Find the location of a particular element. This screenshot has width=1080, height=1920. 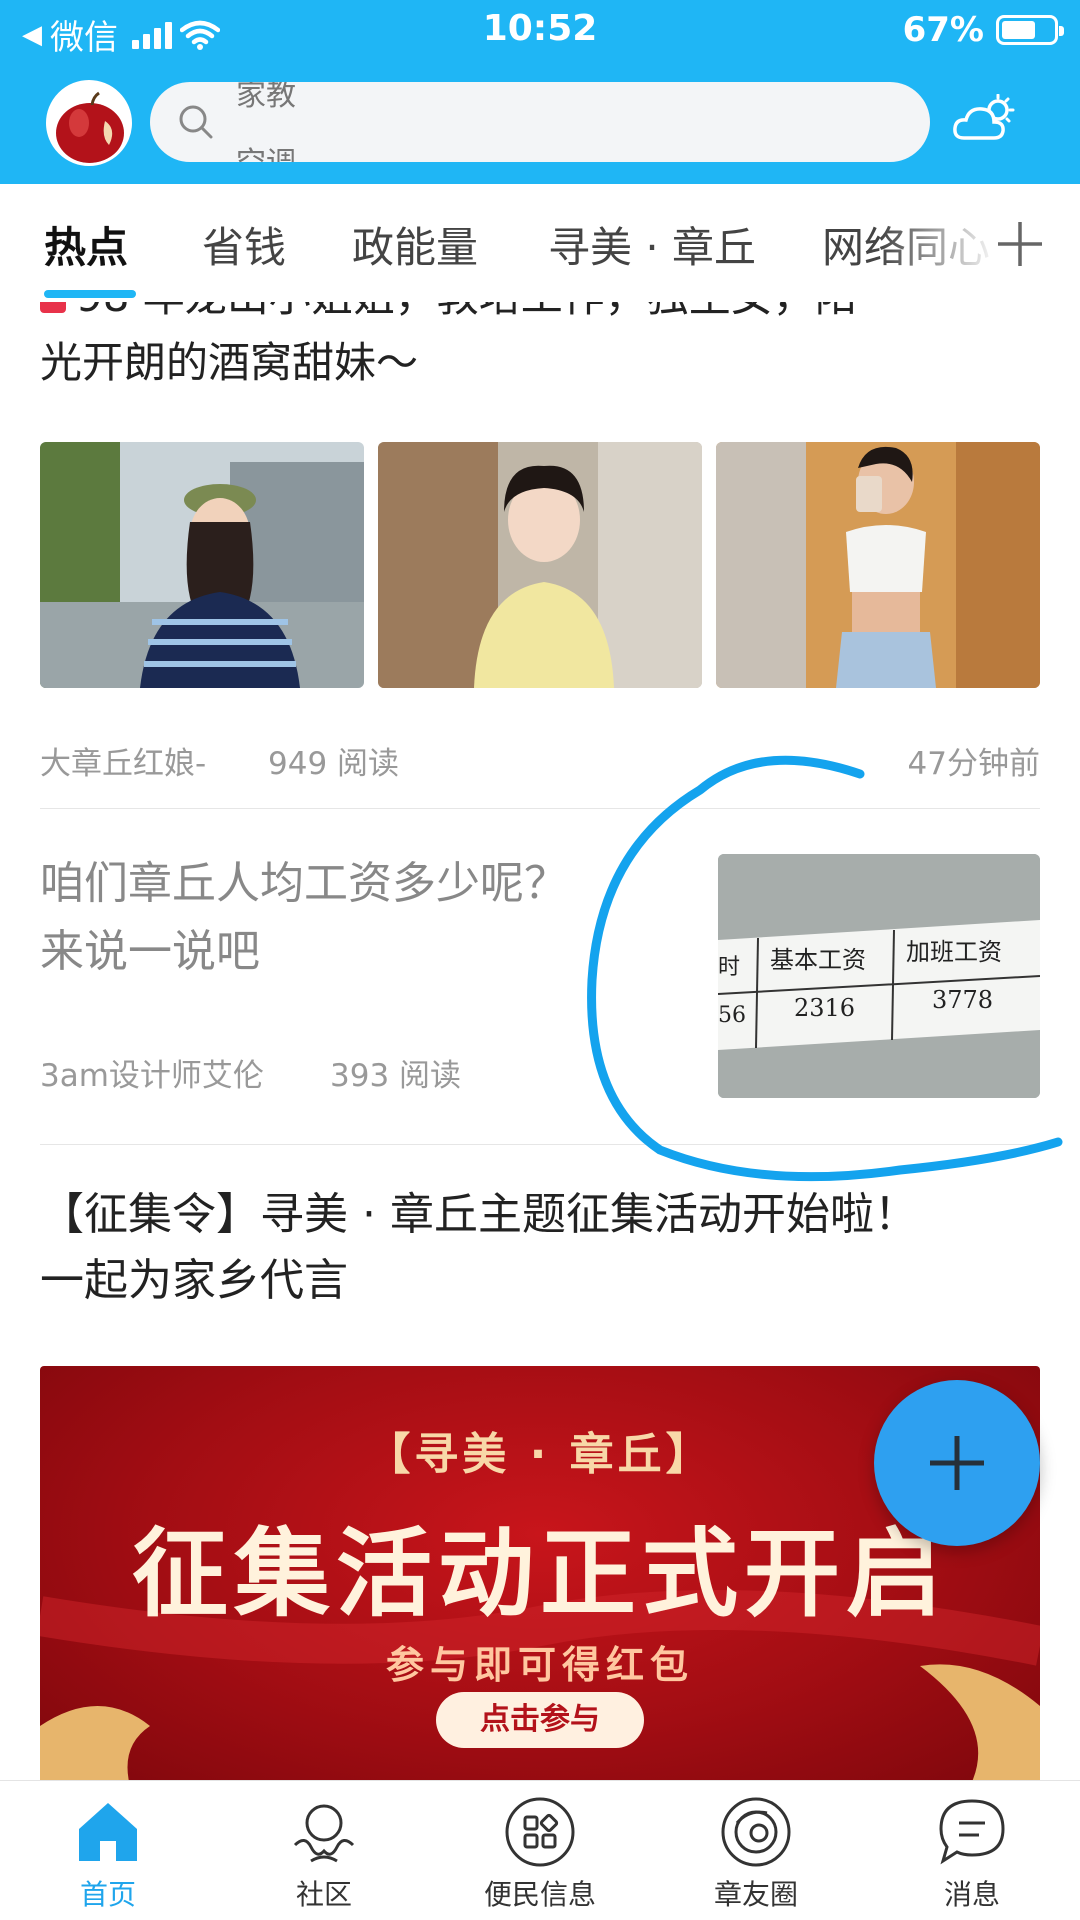

tab-save-money: 省钱 is located at coordinates (244, 244).